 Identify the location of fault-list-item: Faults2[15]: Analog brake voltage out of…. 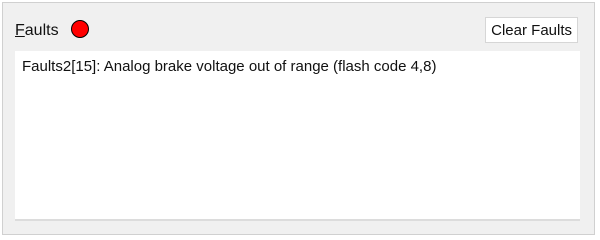
(229, 66).